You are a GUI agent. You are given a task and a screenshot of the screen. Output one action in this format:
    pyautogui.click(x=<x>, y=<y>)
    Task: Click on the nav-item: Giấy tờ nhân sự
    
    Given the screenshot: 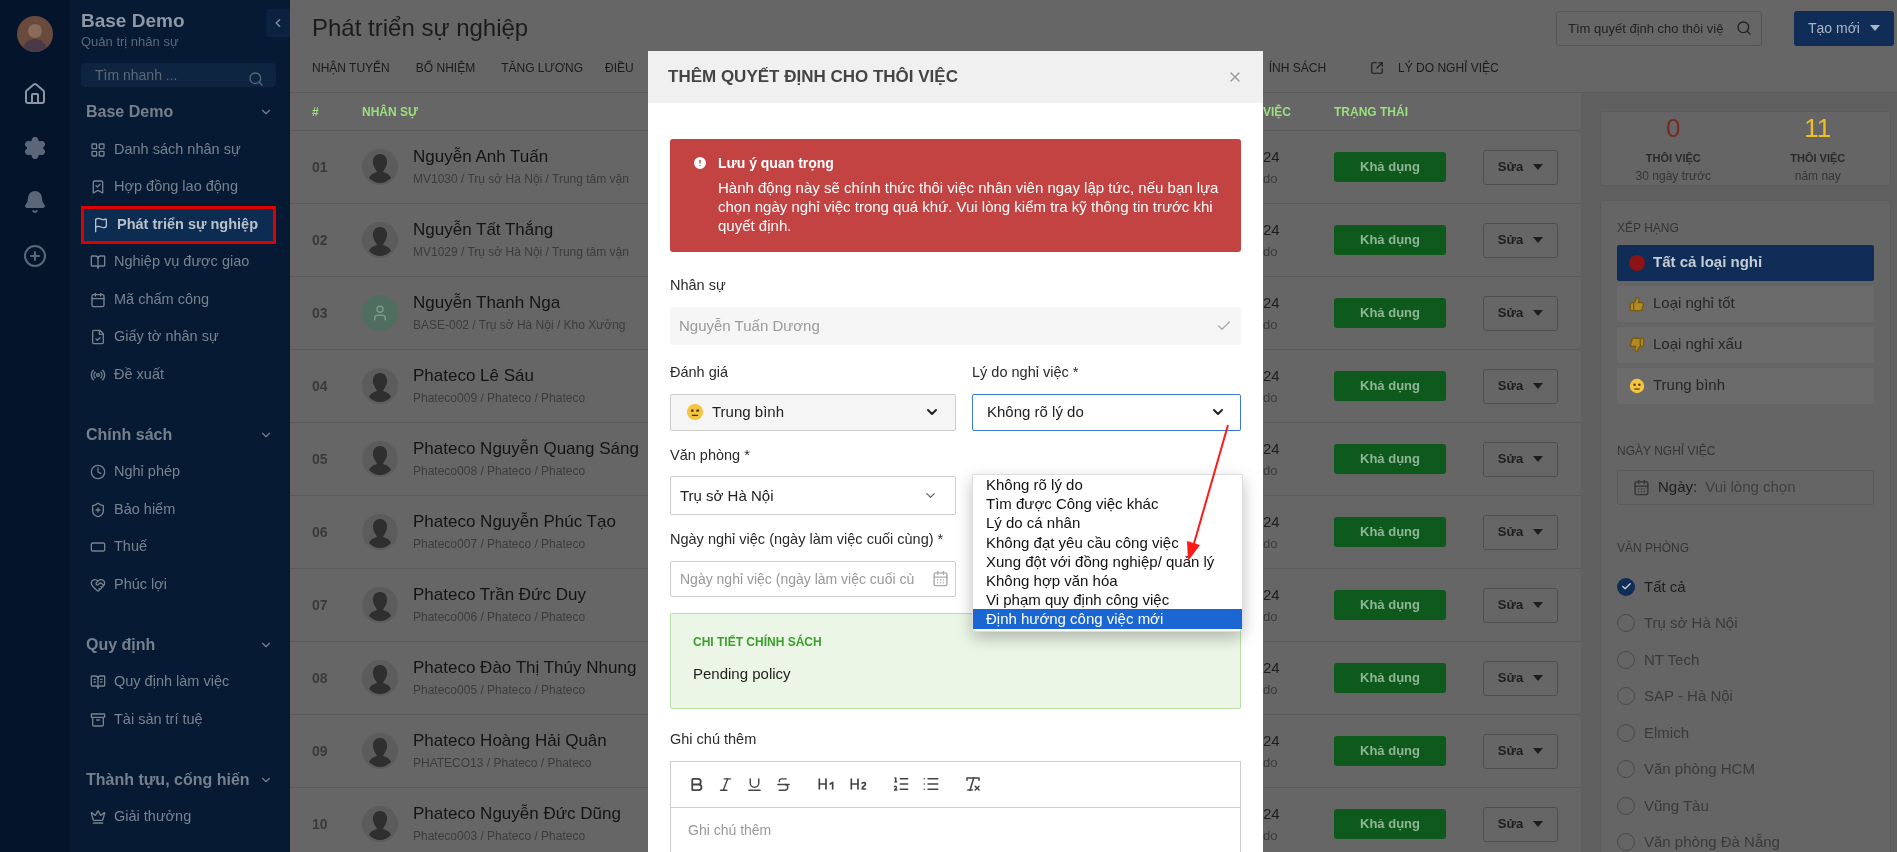 What is the action you would take?
    pyautogui.click(x=178, y=337)
    